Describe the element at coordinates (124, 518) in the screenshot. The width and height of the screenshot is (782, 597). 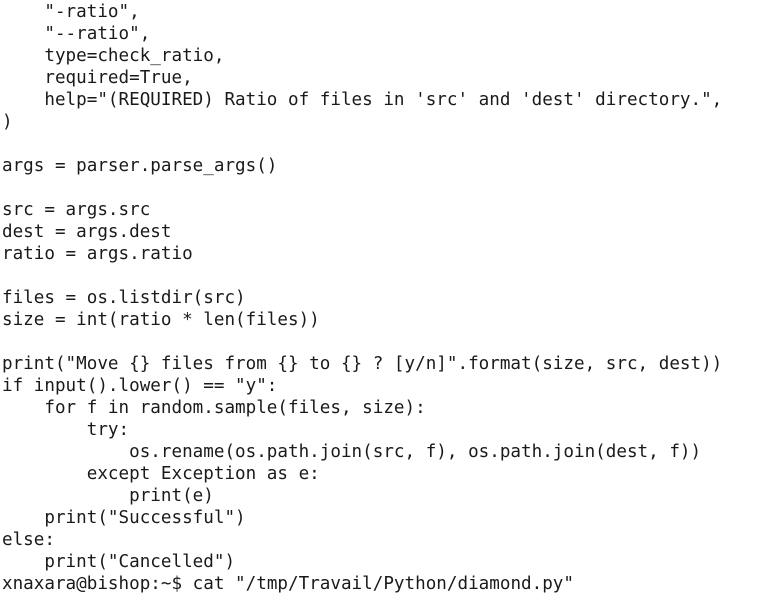
I see `output-line: print("Successful")` at that location.